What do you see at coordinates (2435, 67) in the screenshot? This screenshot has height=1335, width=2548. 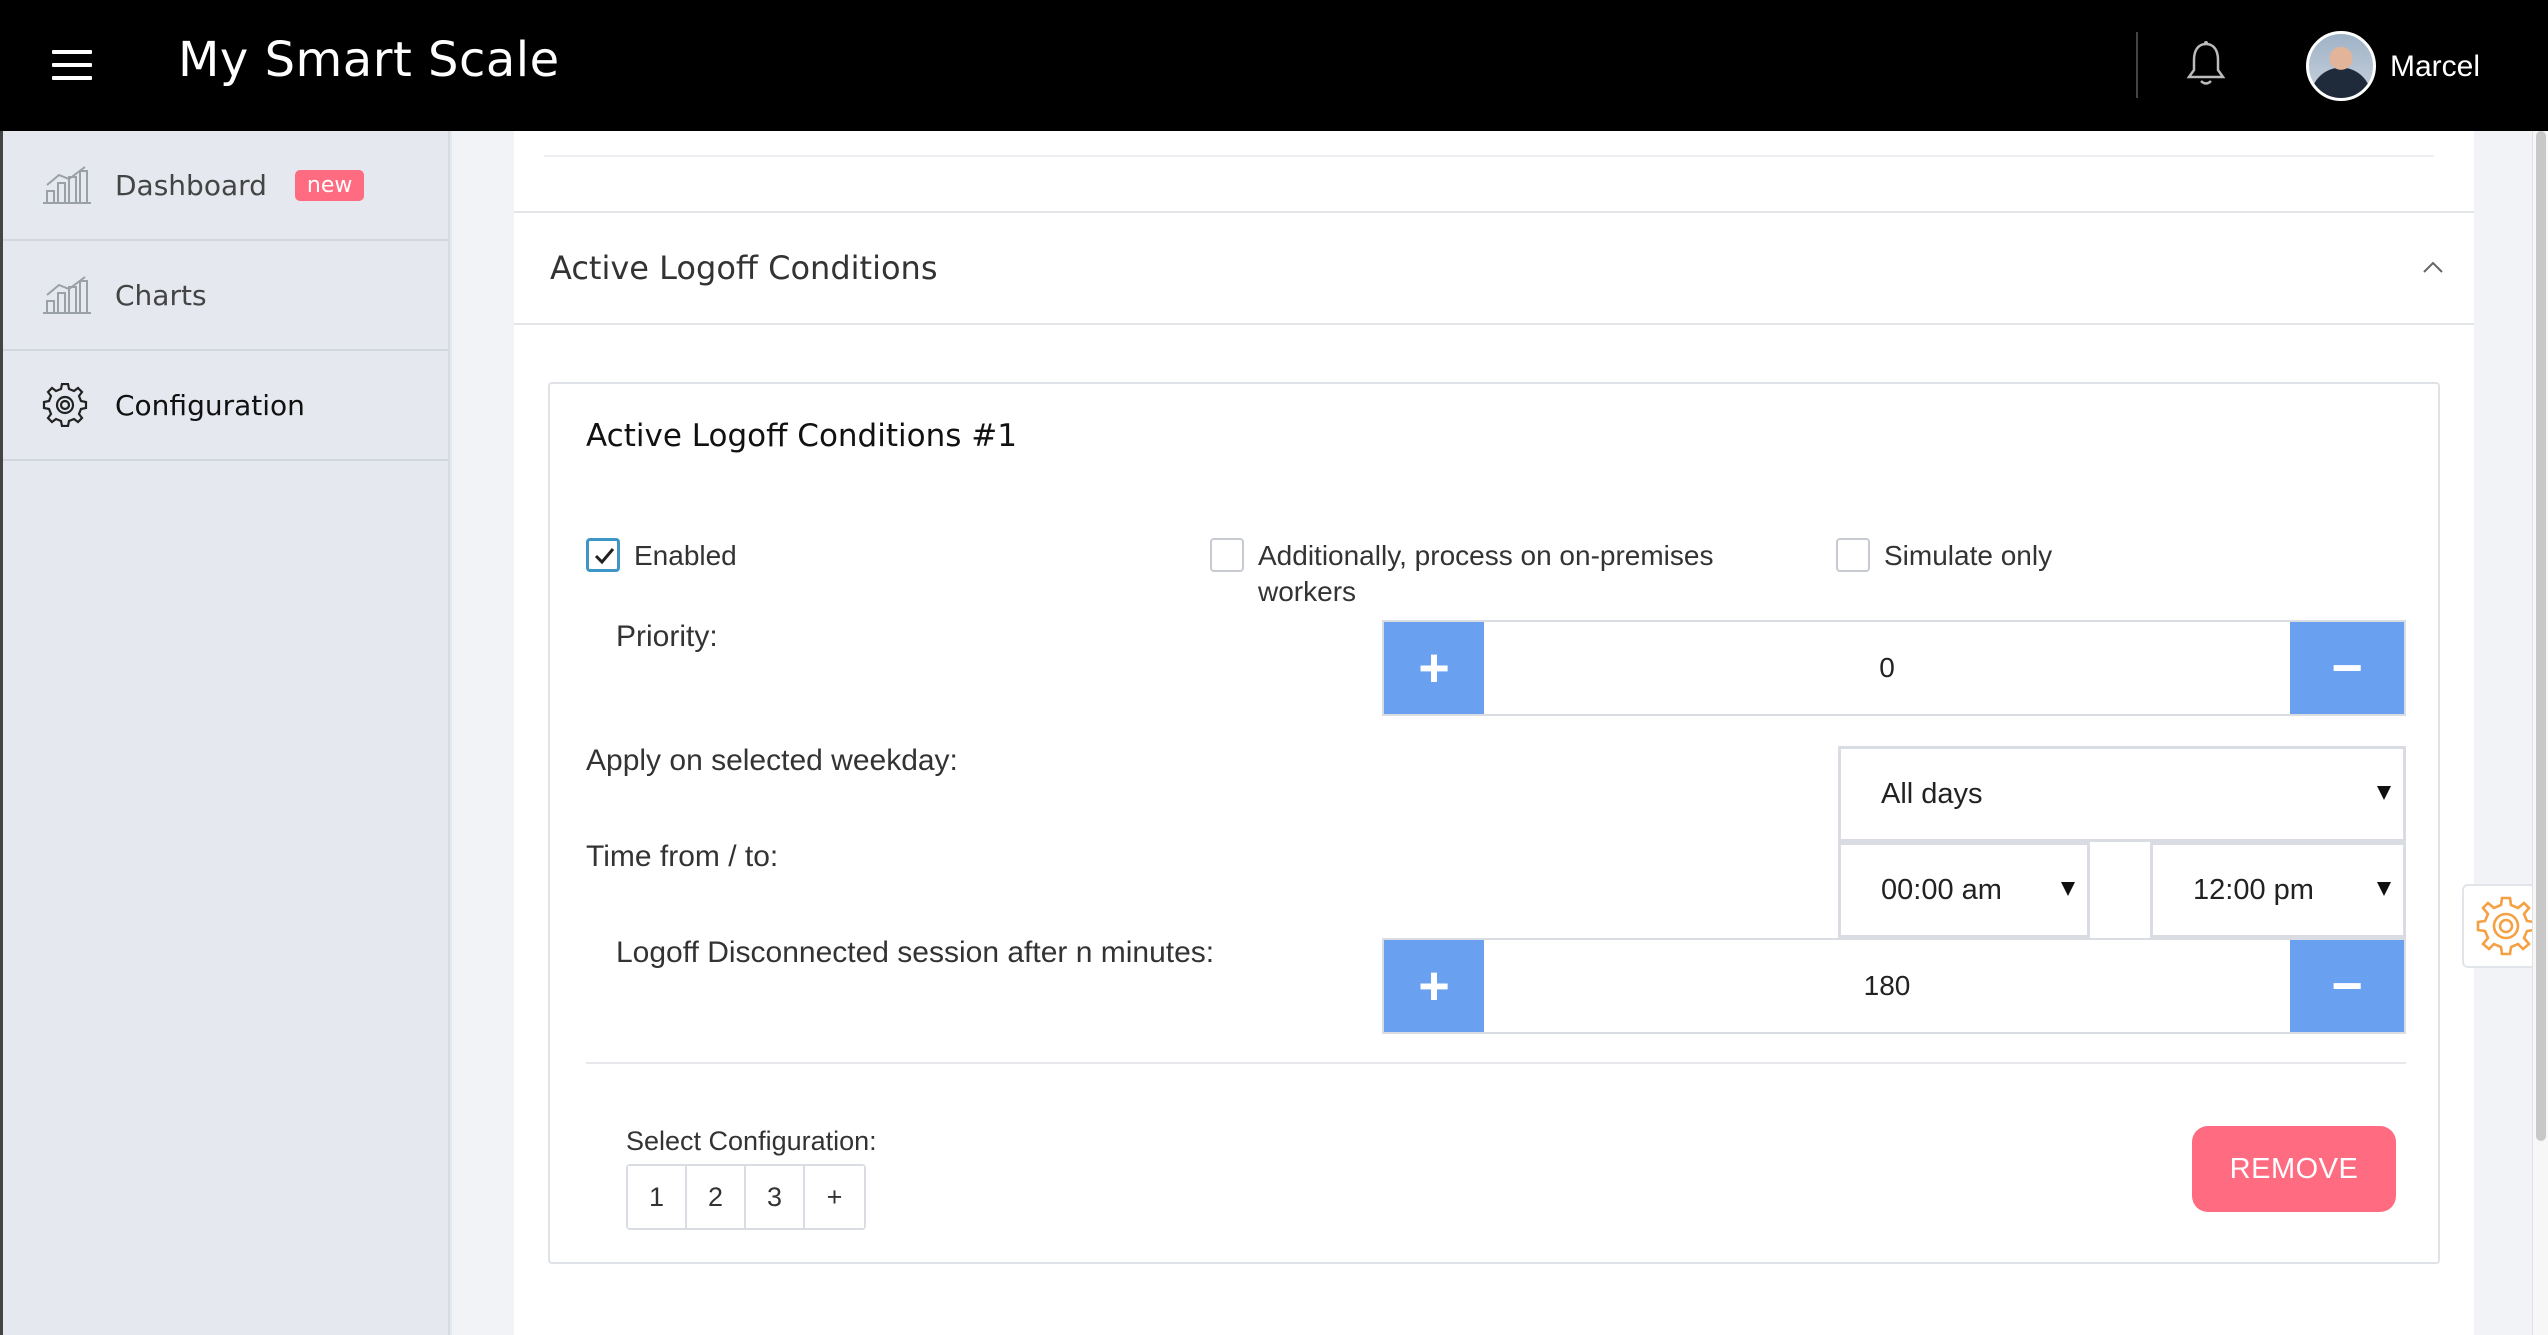 I see `user-name: Marcel` at bounding box center [2435, 67].